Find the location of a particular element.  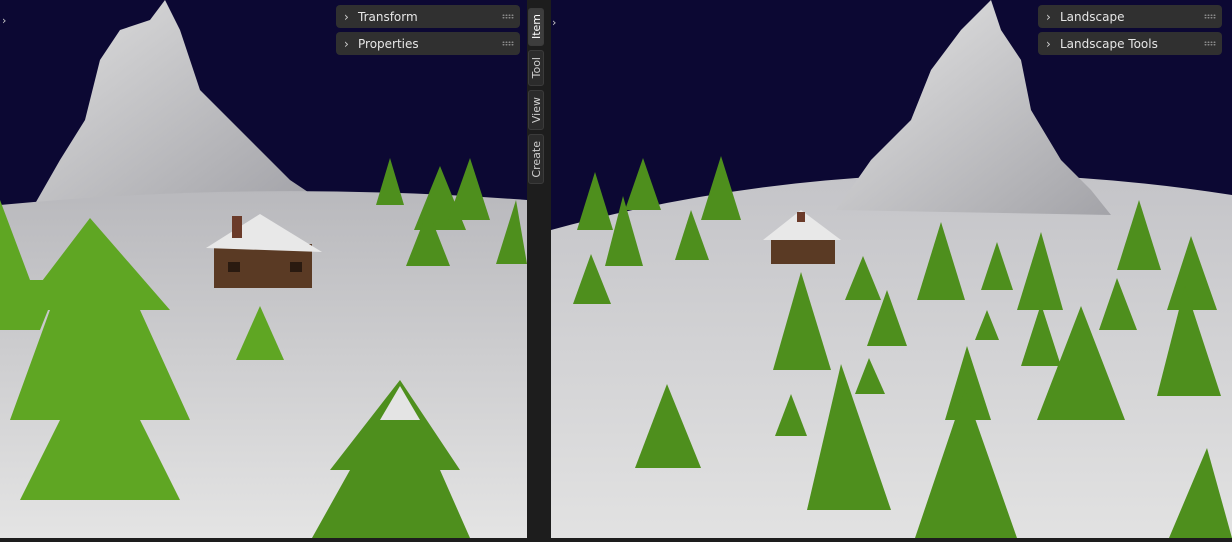

panel-label: Landscape Tools is located at coordinates (1109, 43).